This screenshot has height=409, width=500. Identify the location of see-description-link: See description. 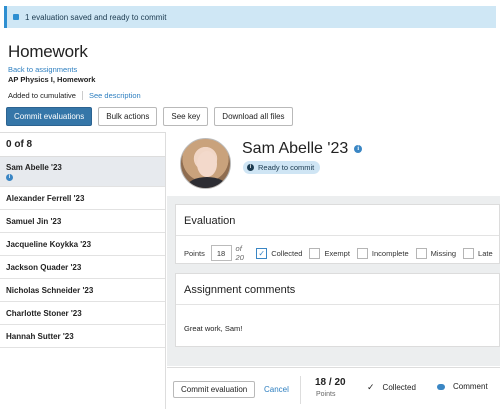
(115, 95).